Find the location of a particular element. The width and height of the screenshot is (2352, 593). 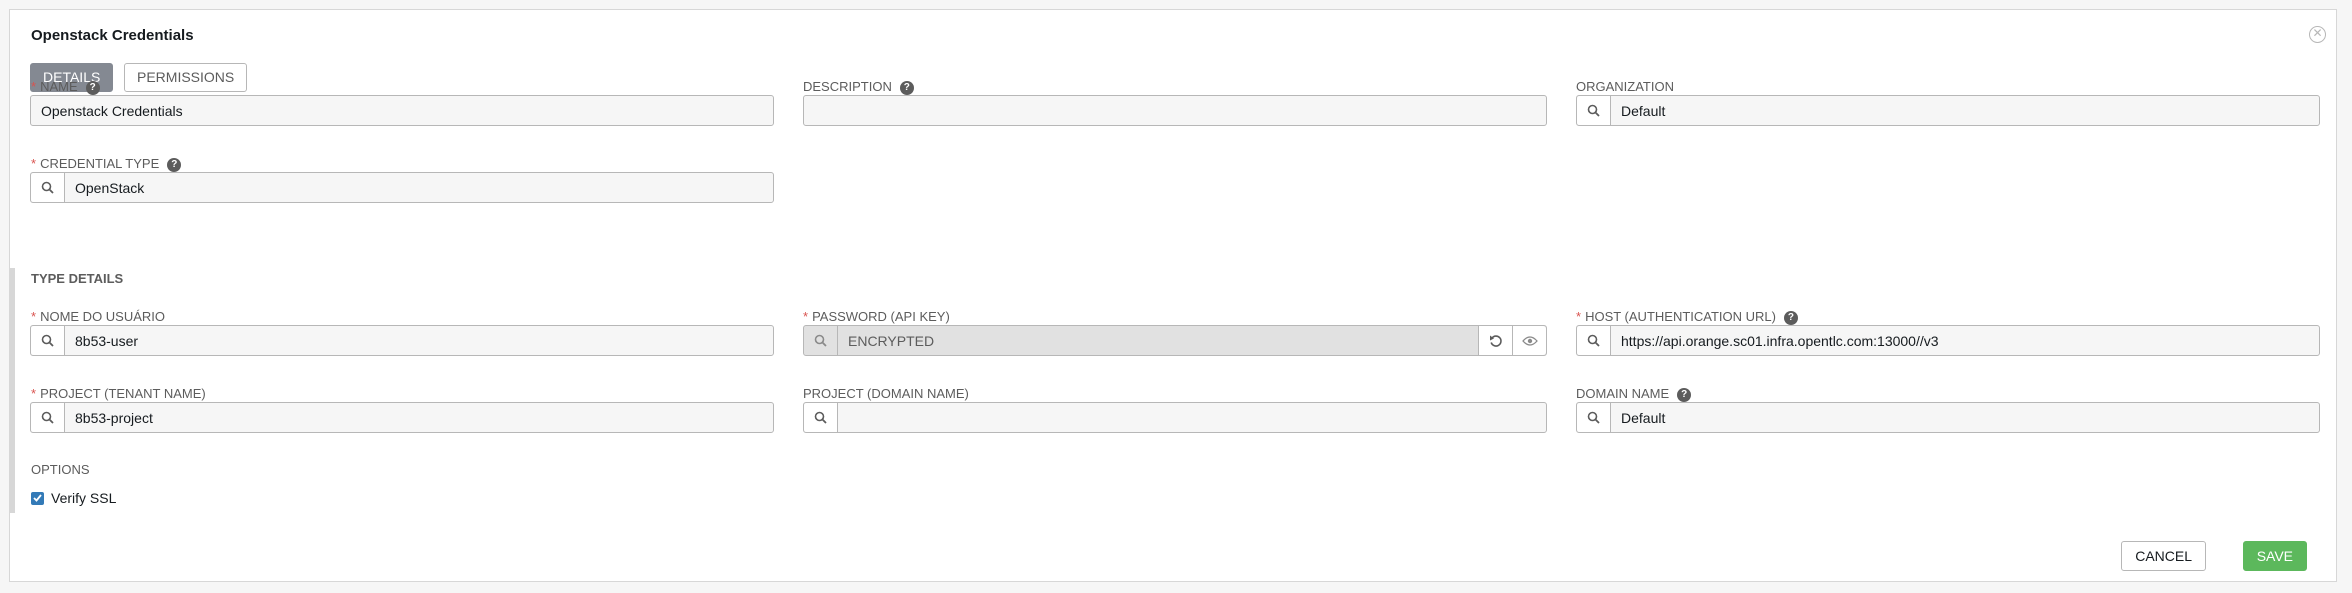

username-label-text: NOME DO USUÁRIO is located at coordinates (103, 316).